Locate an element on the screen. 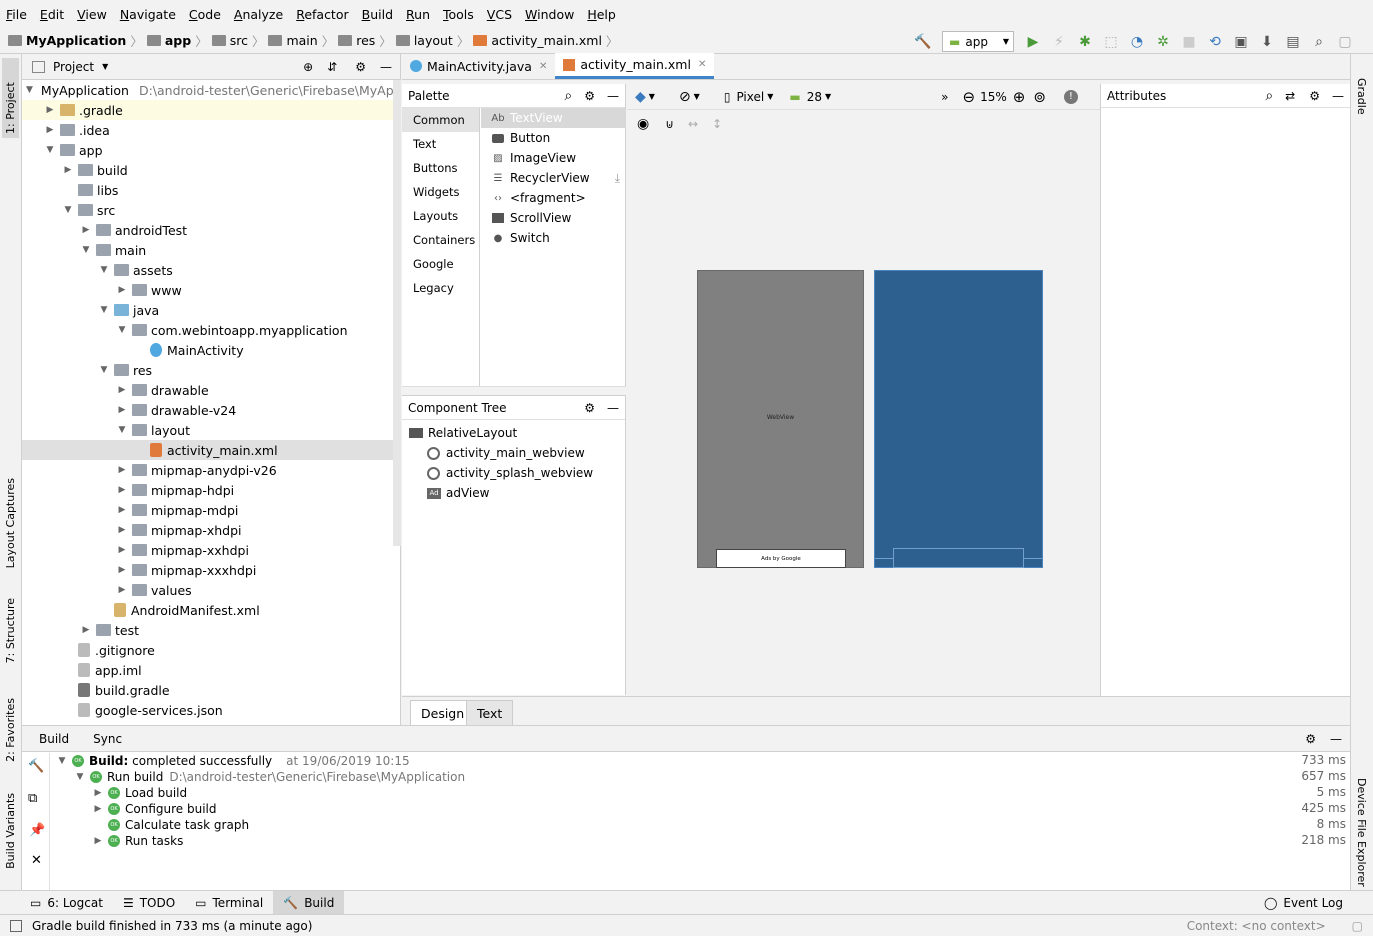 Image resolution: width=1373 pixels, height=936 pixels. tree-item: .gitignore is located at coordinates (211, 650).